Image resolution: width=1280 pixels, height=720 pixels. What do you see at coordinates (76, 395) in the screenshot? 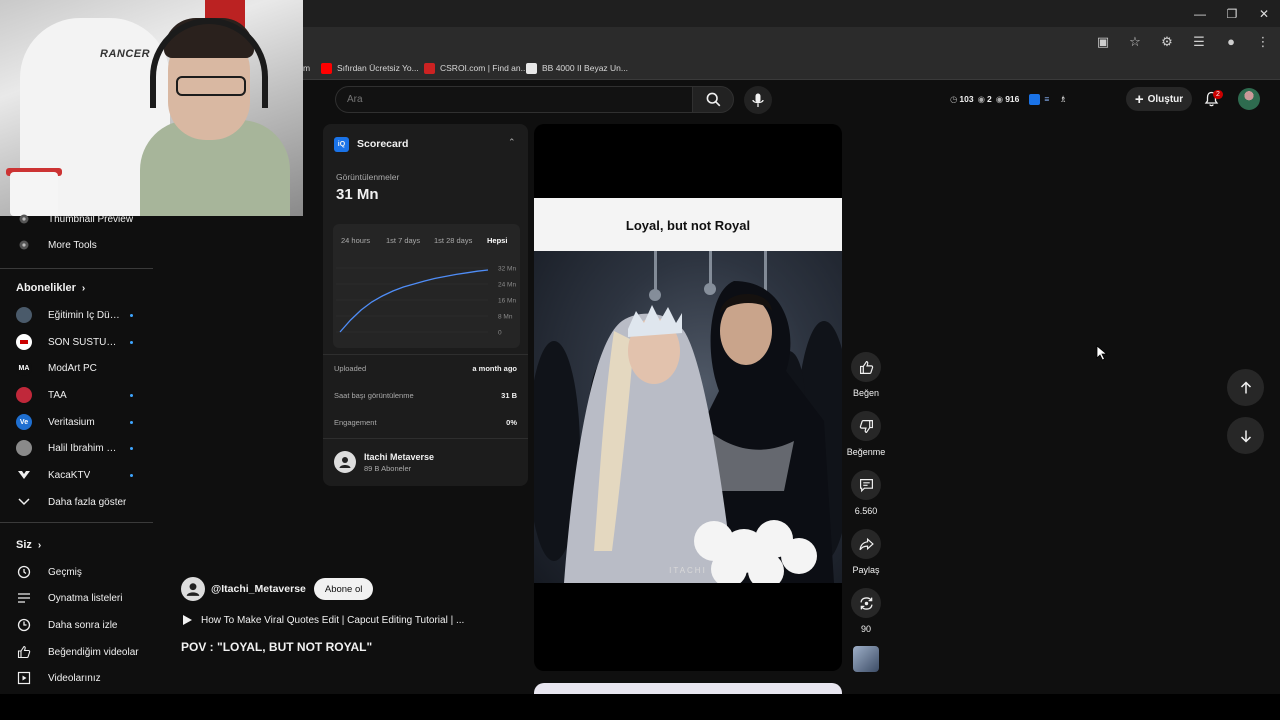
I see `sidebar-item-subscription: TAA` at bounding box center [76, 395].